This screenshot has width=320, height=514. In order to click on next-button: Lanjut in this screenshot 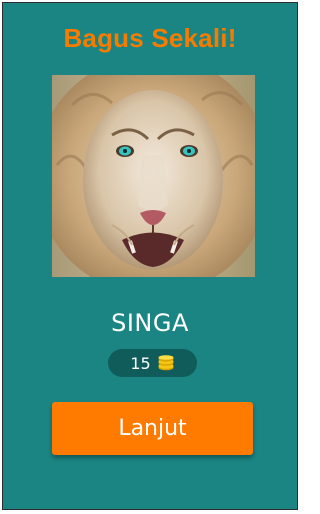, I will do `click(152, 428)`.